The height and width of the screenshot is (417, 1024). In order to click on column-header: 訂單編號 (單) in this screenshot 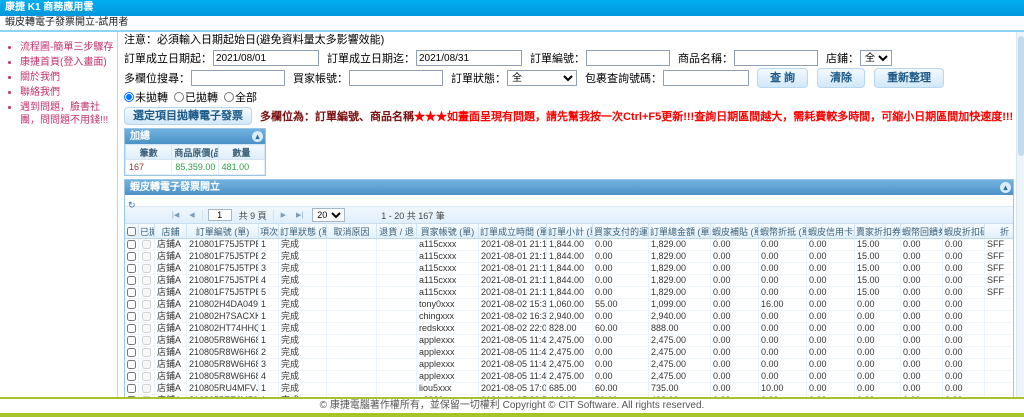, I will do `click(223, 231)`.